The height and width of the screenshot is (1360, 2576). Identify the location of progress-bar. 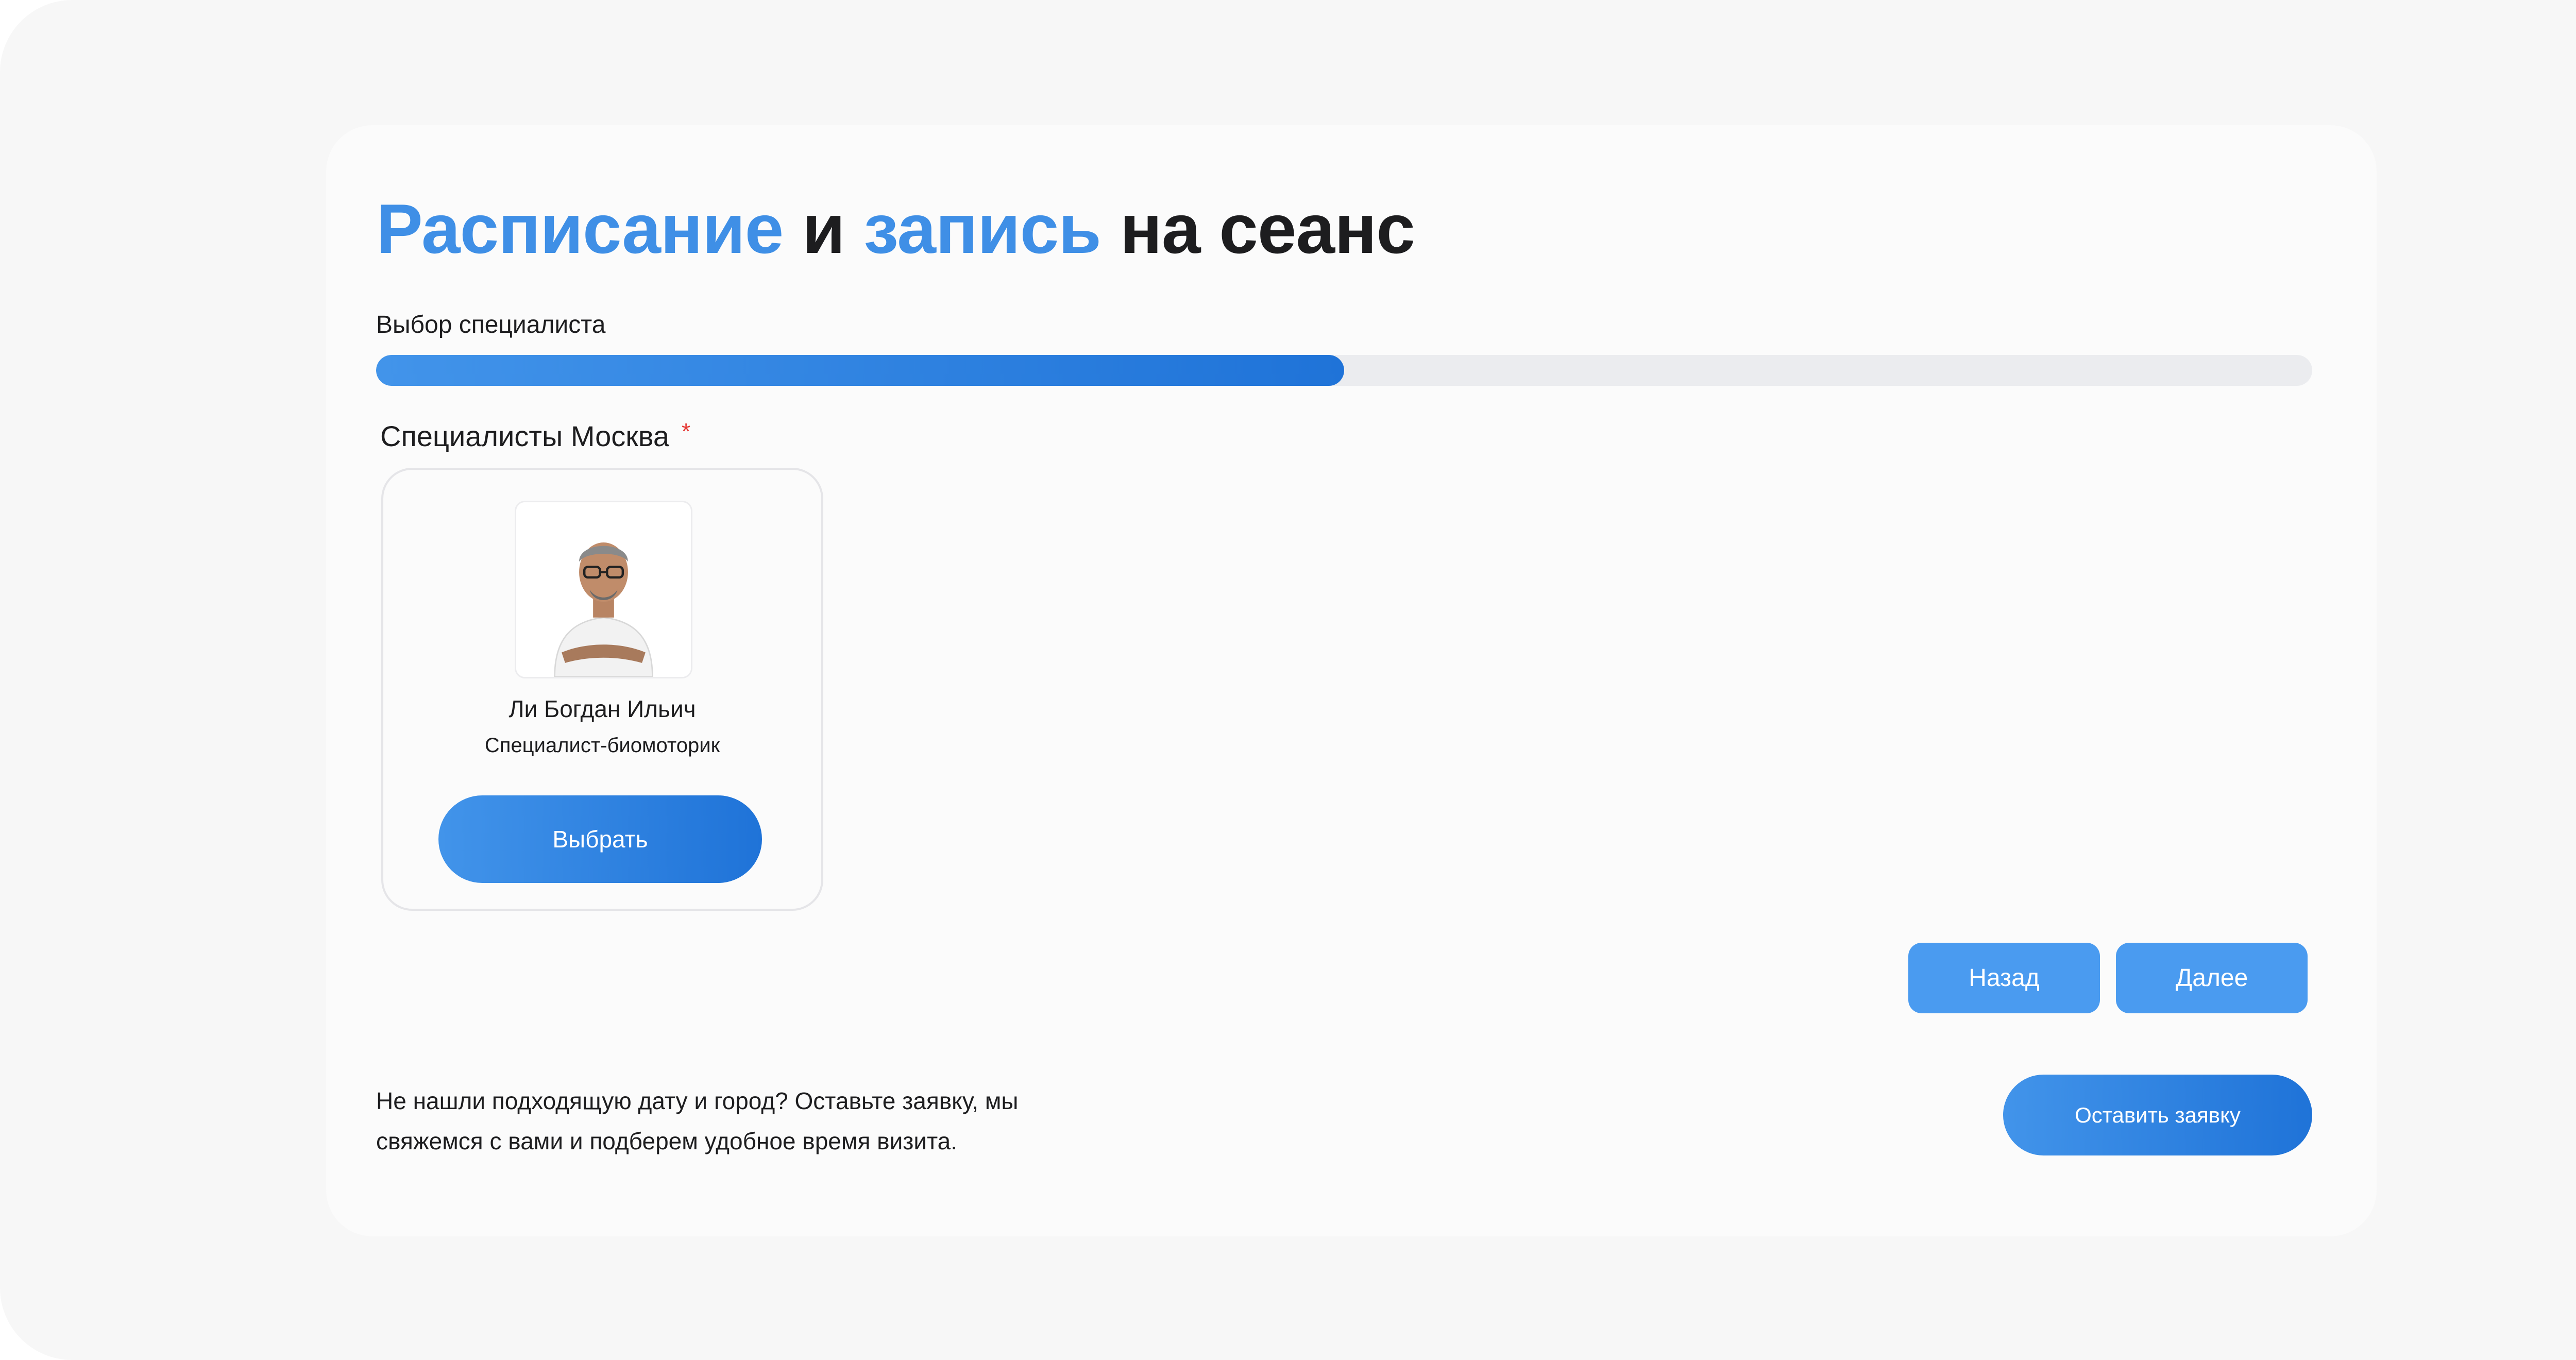
(1344, 370).